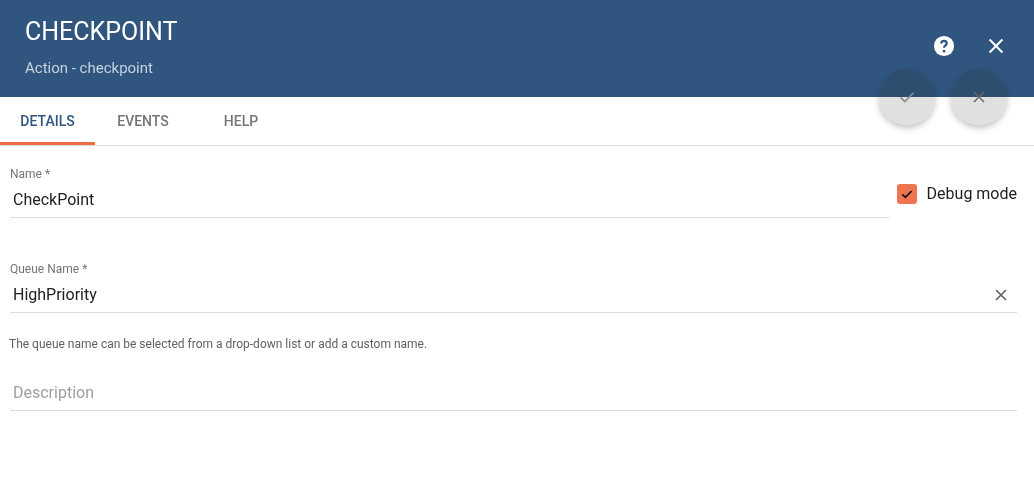  I want to click on hint-text: The queue name can be selected from a drop-down list or add a custom name., so click(219, 344).